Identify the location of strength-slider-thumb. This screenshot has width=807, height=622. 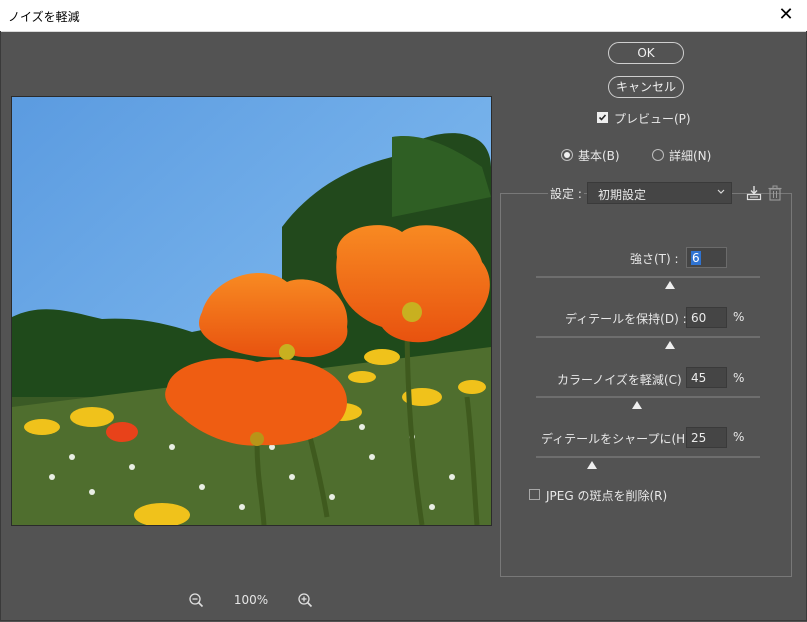
(670, 285).